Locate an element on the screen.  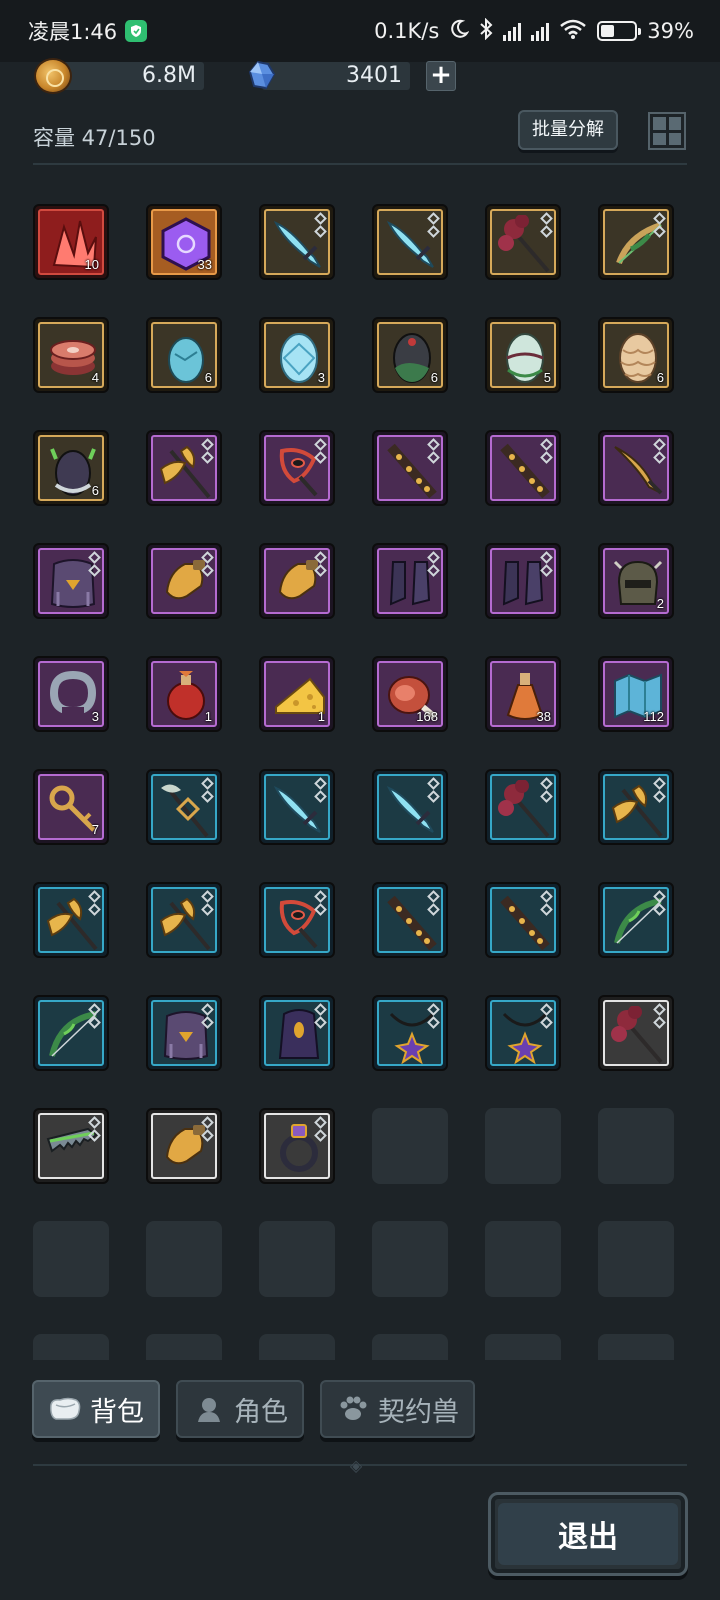
gem-amount: 3401 is located at coordinates (336, 76).